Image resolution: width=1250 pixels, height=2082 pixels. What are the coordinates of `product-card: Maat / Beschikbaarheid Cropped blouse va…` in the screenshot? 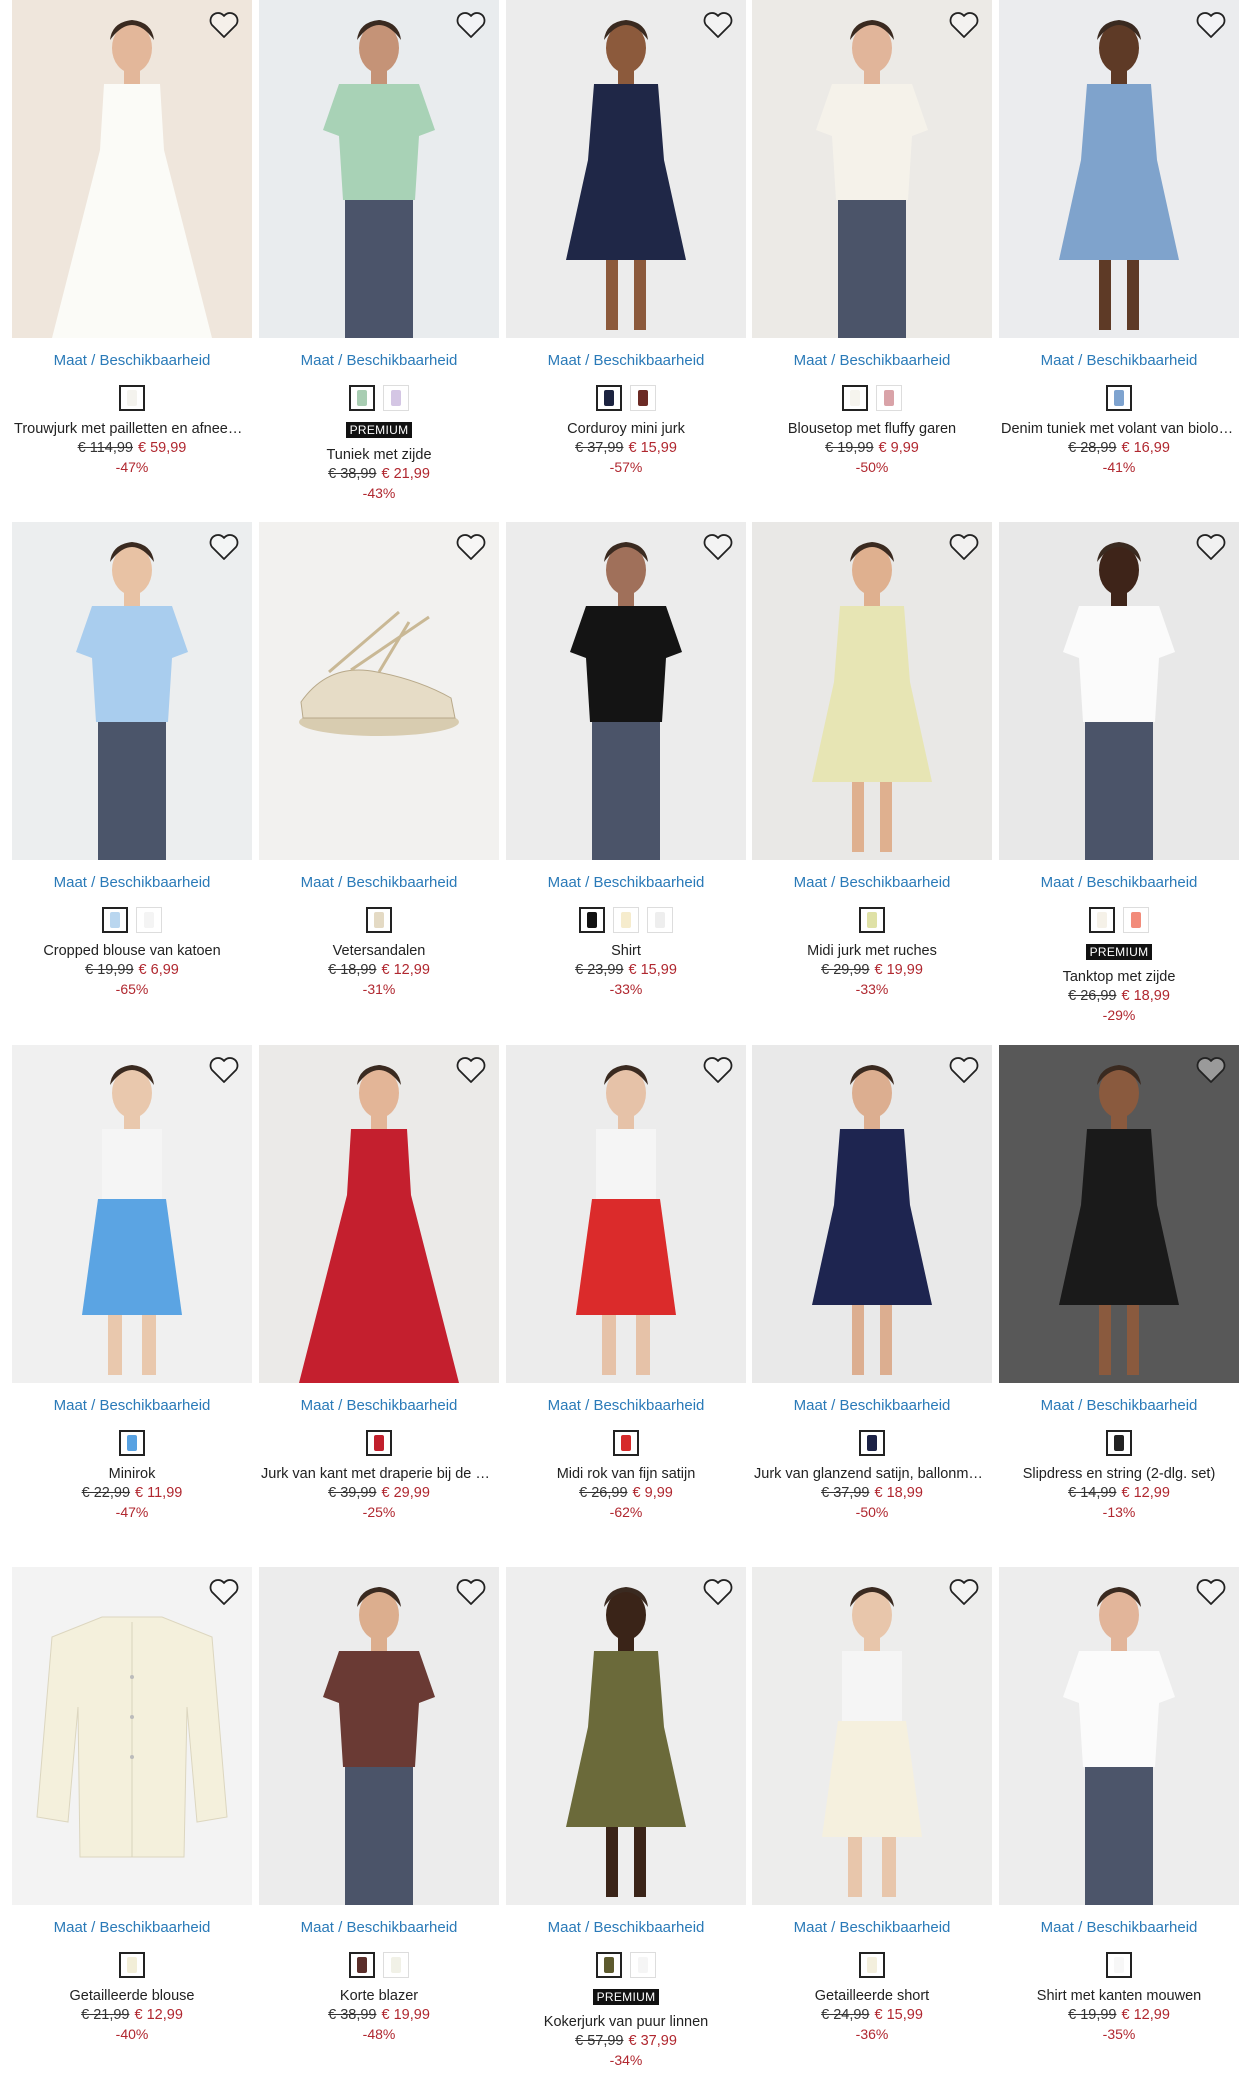 It's located at (132, 759).